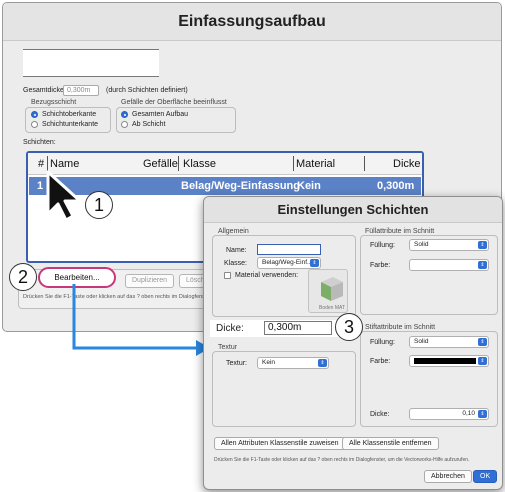  What do you see at coordinates (237, 363) in the screenshot?
I see `texture-label: Textur:` at bounding box center [237, 363].